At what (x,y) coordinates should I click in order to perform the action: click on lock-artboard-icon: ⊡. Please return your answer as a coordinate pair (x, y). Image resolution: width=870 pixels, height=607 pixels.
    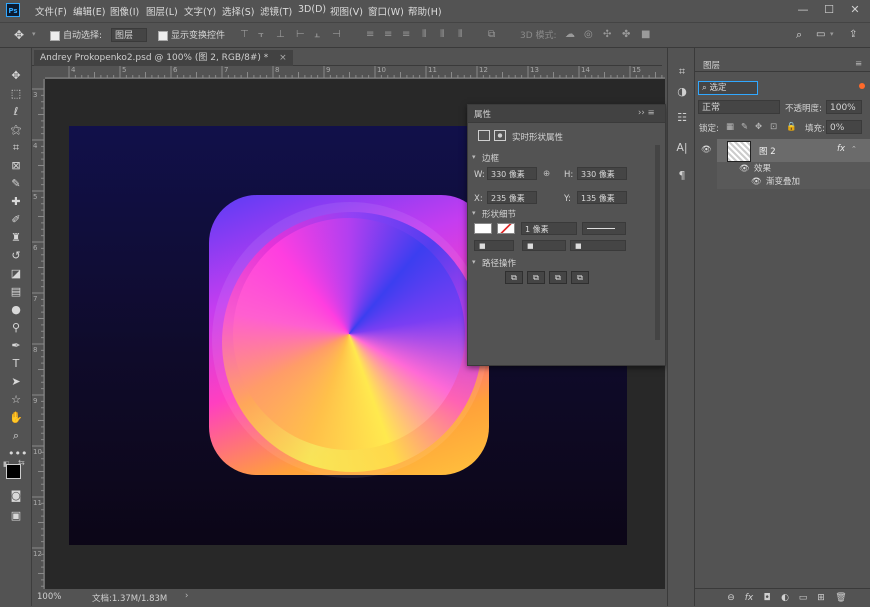
    Looking at the image, I should click on (773, 127).